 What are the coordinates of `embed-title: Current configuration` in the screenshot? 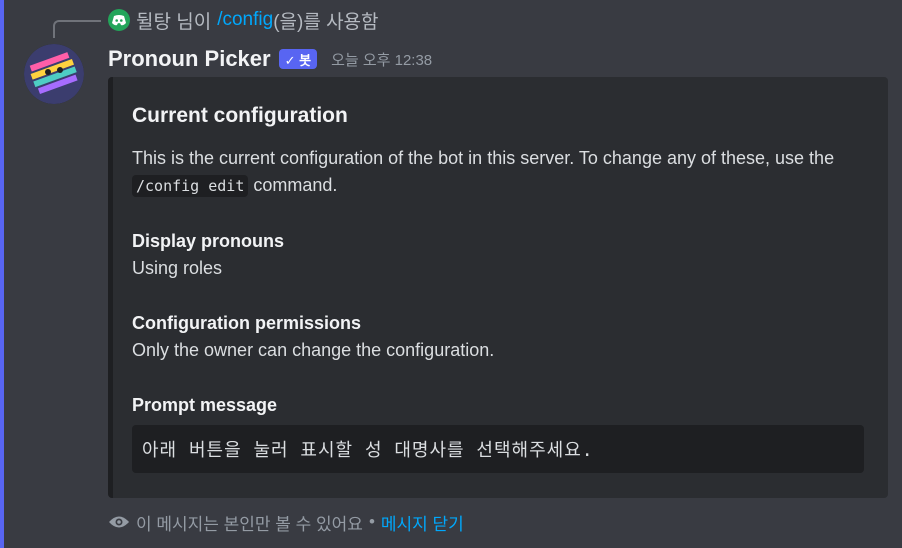 It's located at (240, 115).